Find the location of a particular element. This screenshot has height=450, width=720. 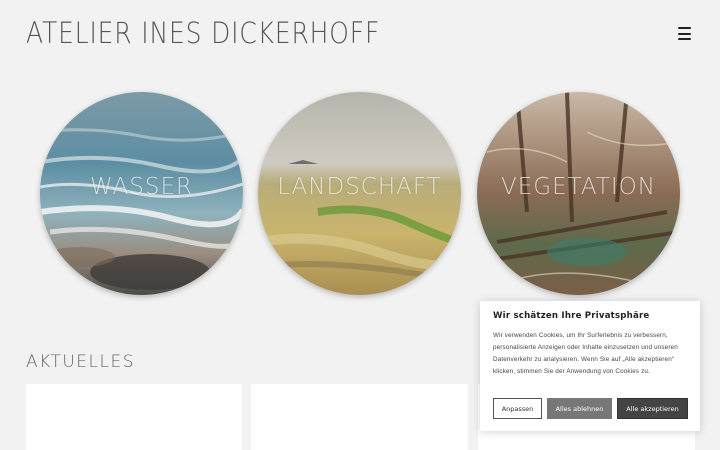

category-landschaft: LANDSCHAFT is located at coordinates (359, 193).